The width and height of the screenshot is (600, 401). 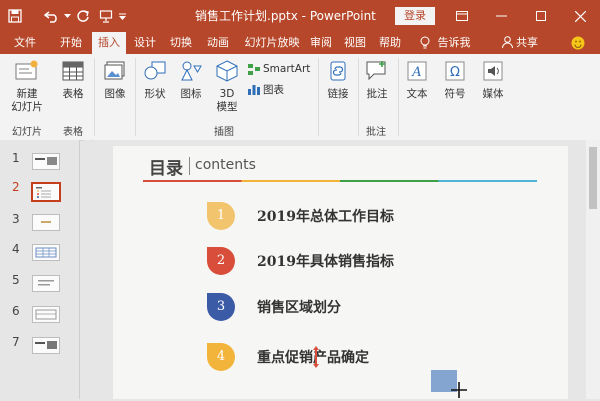 What do you see at coordinates (73, 79) in the screenshot?
I see `table-button: 表格` at bounding box center [73, 79].